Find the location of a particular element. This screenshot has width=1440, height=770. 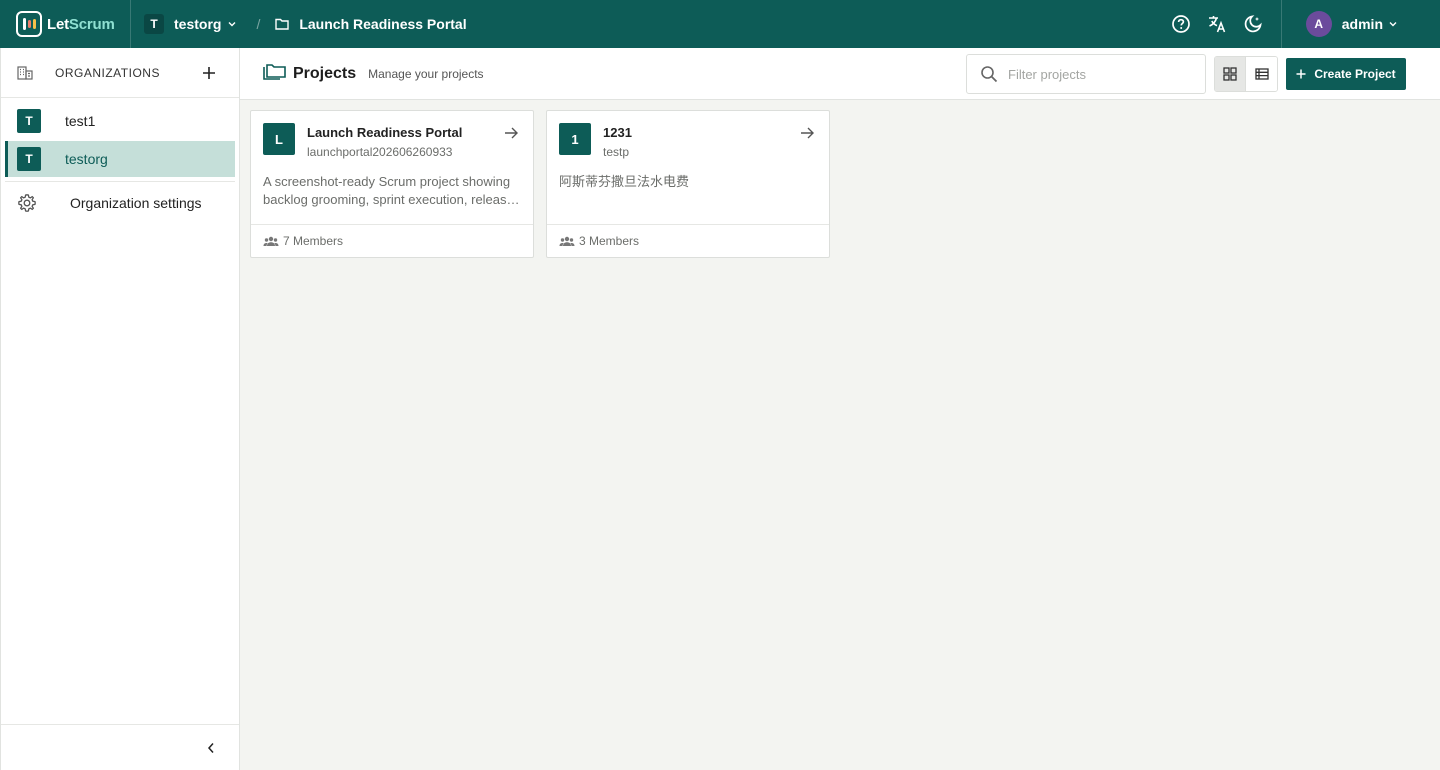

organization-settings-link: Organization settings is located at coordinates (120, 203).